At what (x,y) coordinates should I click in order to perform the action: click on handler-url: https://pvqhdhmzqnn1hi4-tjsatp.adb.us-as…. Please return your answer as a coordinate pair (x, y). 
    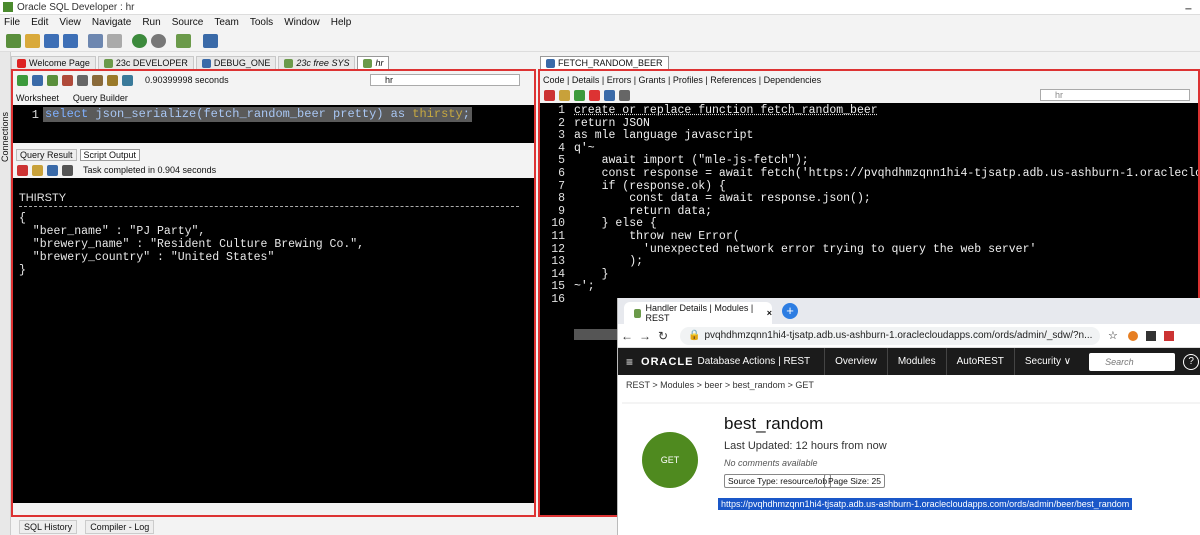
    Looking at the image, I should click on (925, 504).